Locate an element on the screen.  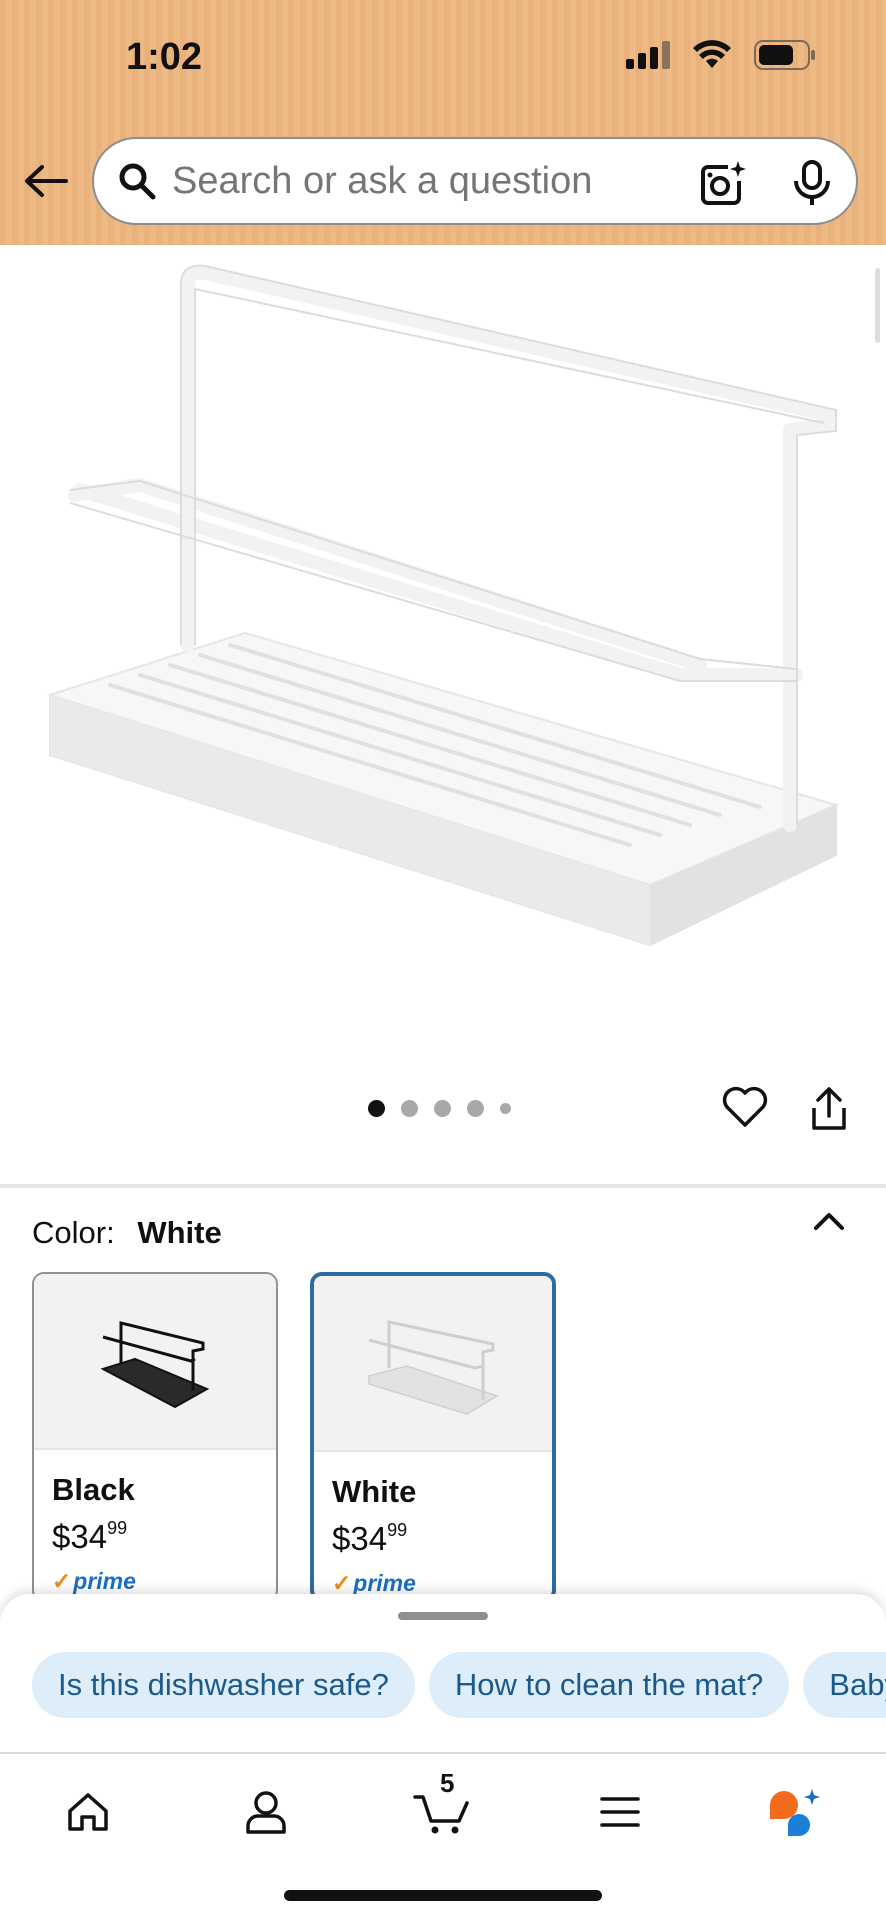
black-rack-thumbnail is located at coordinates (155, 1365).